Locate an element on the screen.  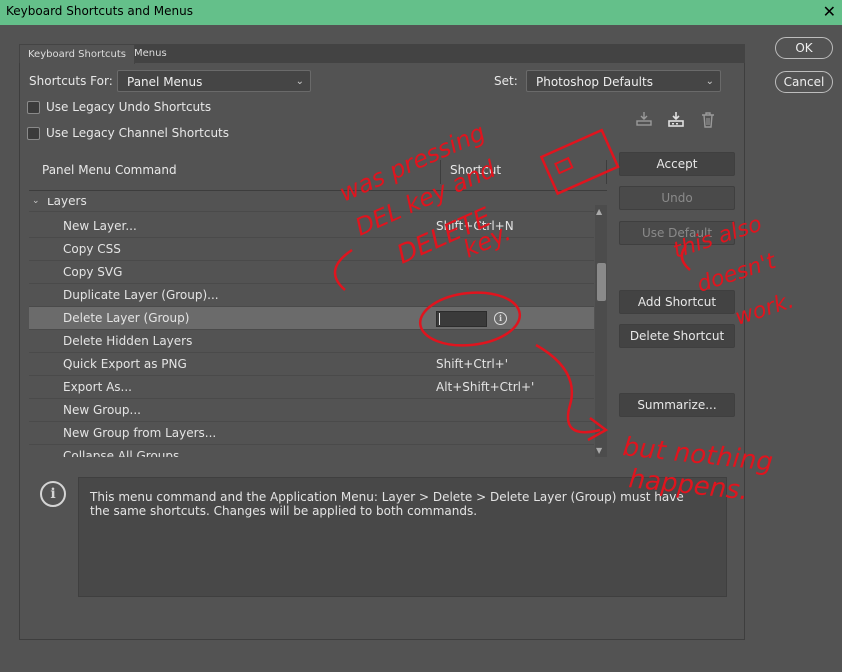
scroll-down-icon: ▼ is located at coordinates (599, 450).